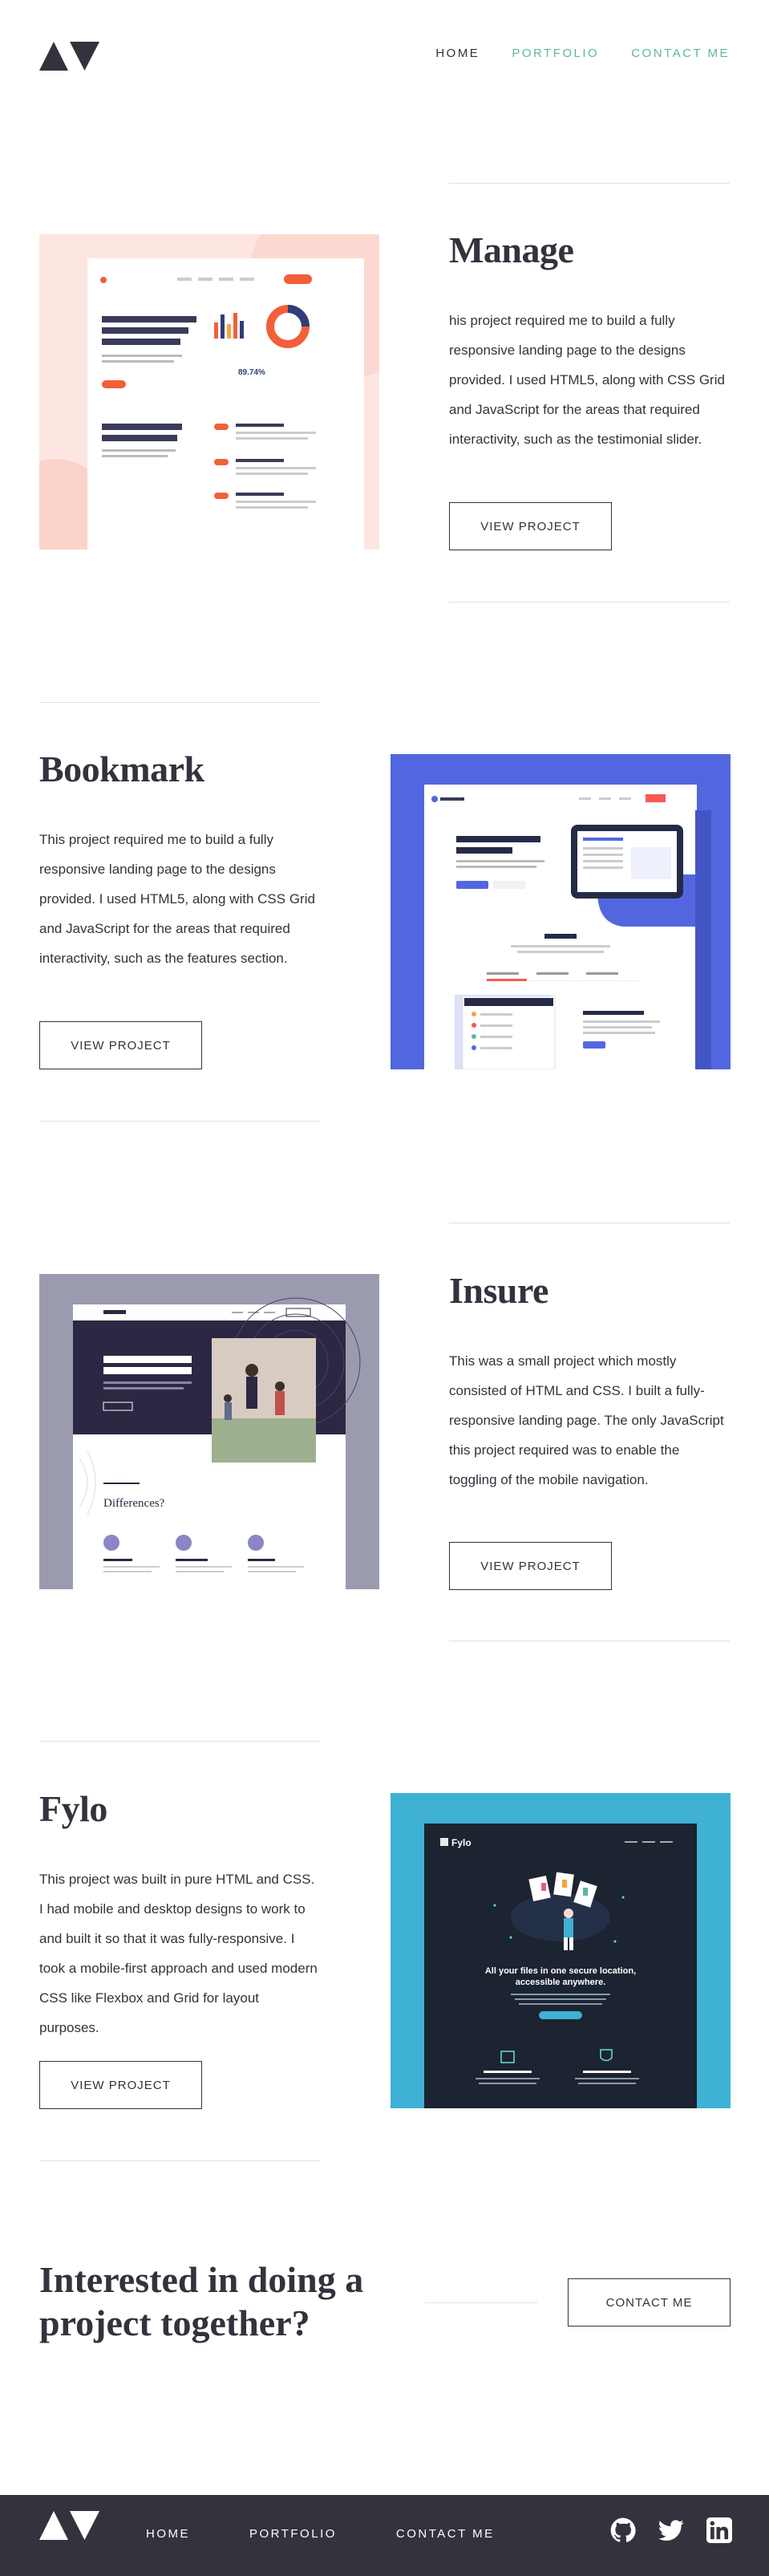  Describe the element at coordinates (555, 53) in the screenshot. I see `nav-portfolio-link: PORTFOLIO` at that location.